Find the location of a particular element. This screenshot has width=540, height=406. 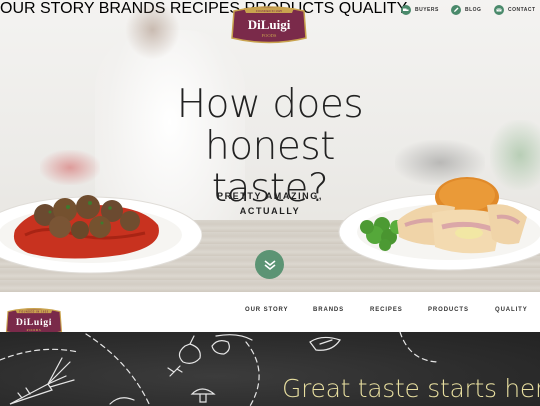

brand-logo: FOUNDED IN 1925 DiLuigi FOODS is located at coordinates (269, 25).